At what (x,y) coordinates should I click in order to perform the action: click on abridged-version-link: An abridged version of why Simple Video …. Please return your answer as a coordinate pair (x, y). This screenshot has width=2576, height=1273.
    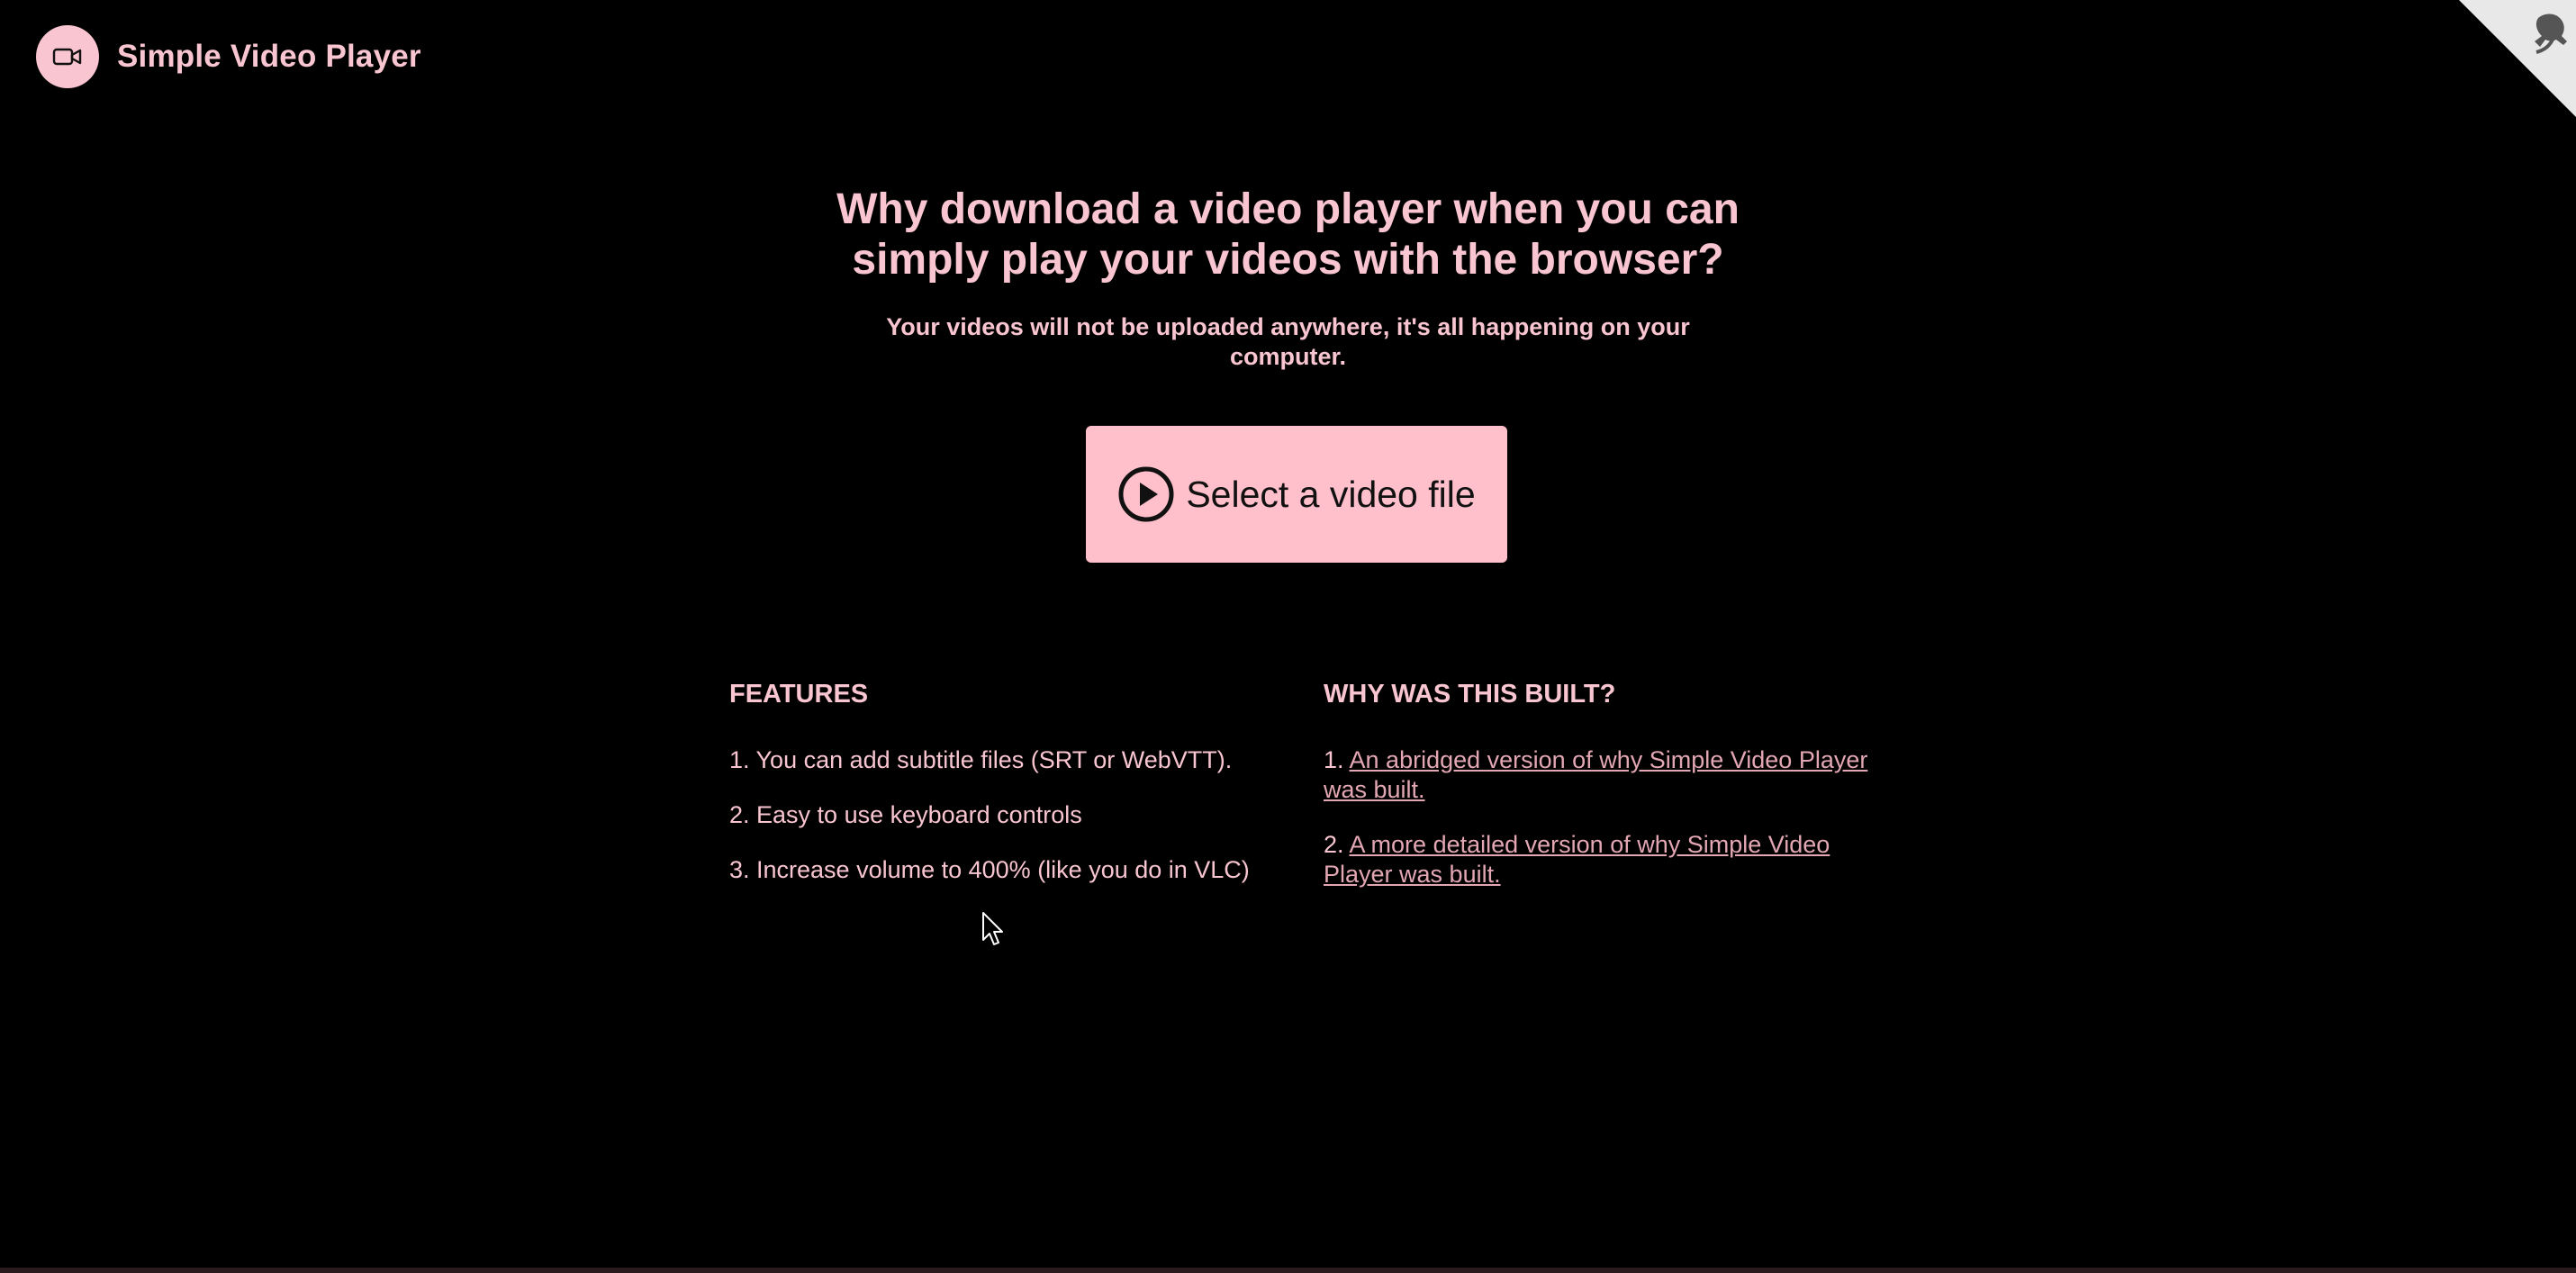
    Looking at the image, I should click on (1595, 775).